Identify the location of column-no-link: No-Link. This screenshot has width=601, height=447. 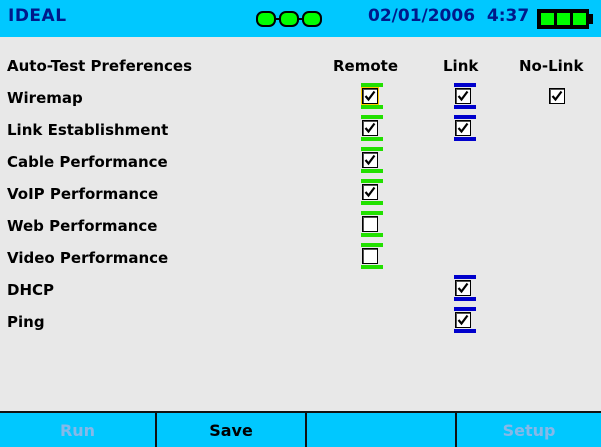
(551, 66).